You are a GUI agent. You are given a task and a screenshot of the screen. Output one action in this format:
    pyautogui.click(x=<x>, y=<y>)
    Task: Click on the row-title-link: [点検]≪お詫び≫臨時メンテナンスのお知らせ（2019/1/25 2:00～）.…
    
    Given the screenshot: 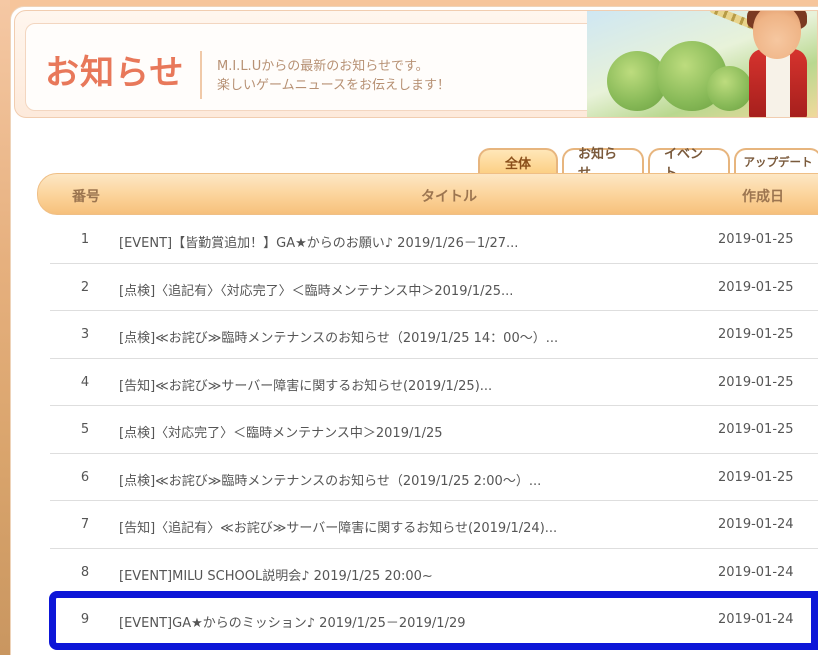 What is the action you would take?
    pyautogui.click(x=399, y=479)
    